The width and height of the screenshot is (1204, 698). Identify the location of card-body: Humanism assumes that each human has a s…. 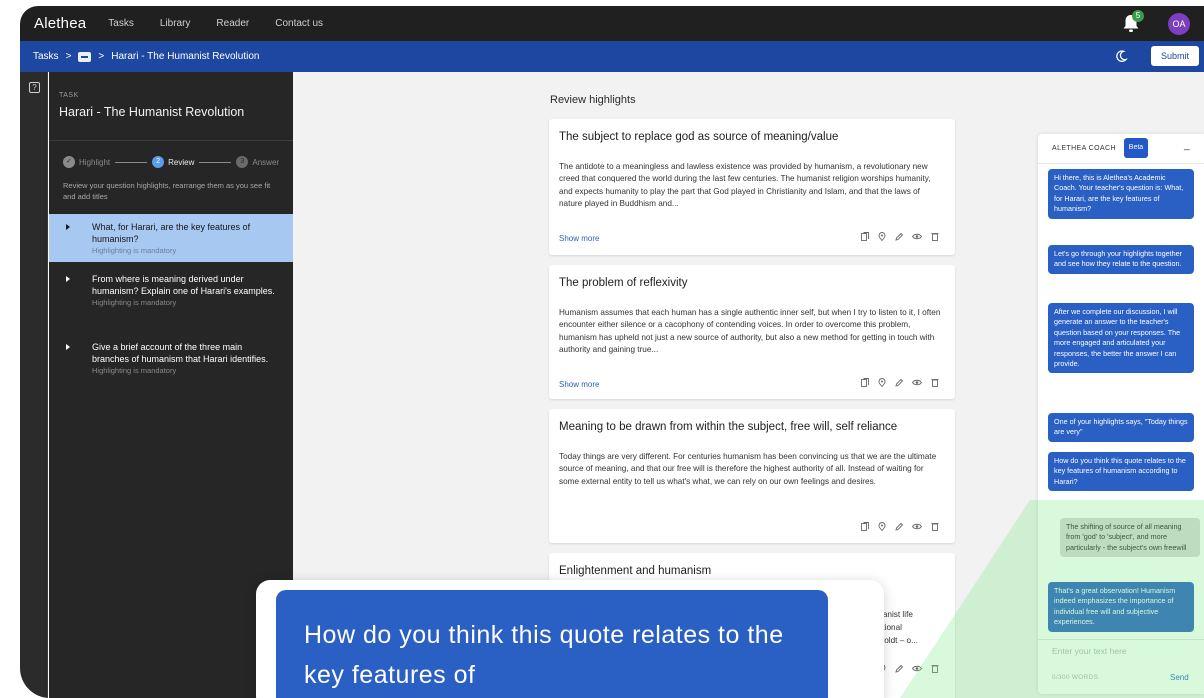
(750, 331).